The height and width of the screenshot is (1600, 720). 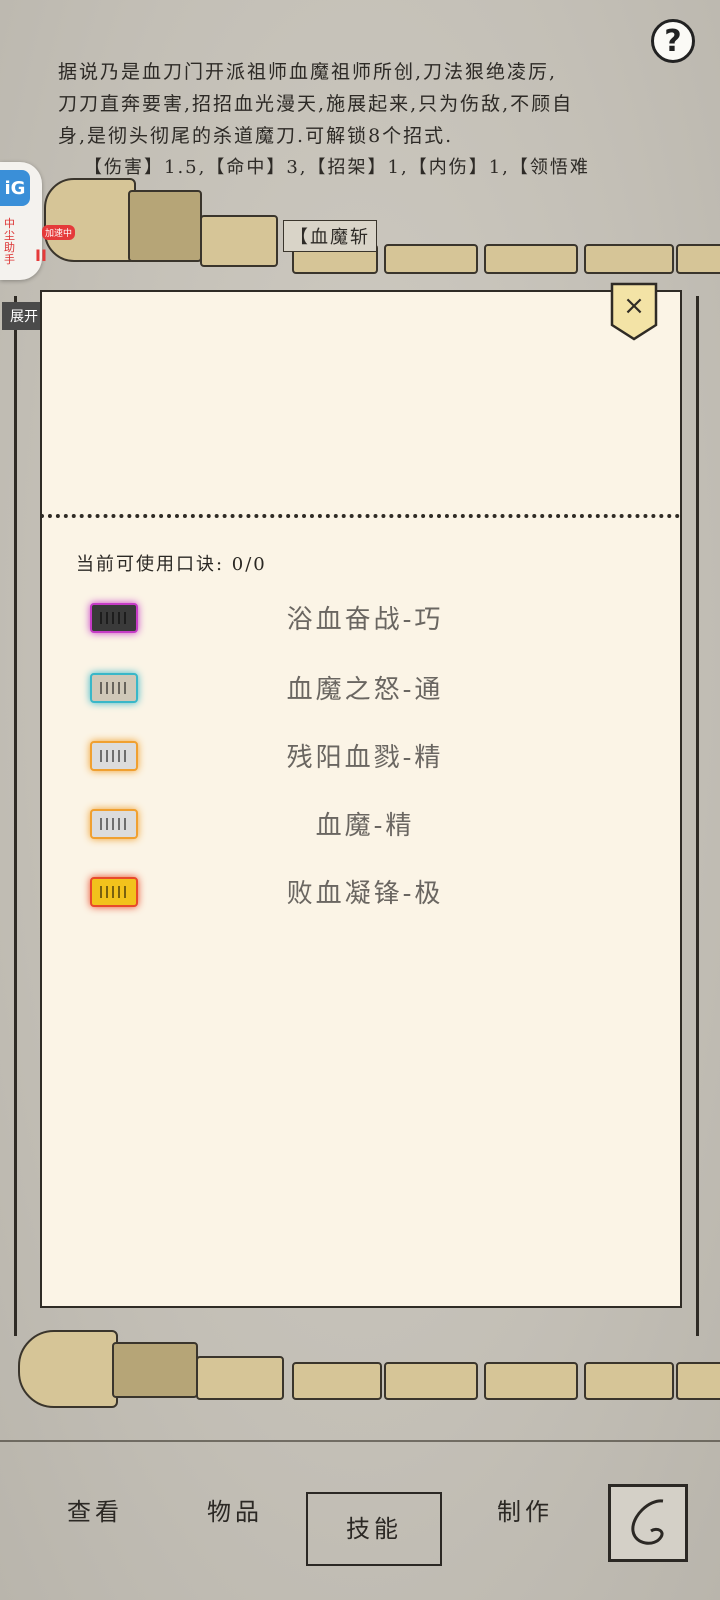 What do you see at coordinates (337, 167) in the screenshot?
I see `skill-stats: 【伤害】1.5,【命中】3,【招架】1,【内伤】1,【领悟难` at bounding box center [337, 167].